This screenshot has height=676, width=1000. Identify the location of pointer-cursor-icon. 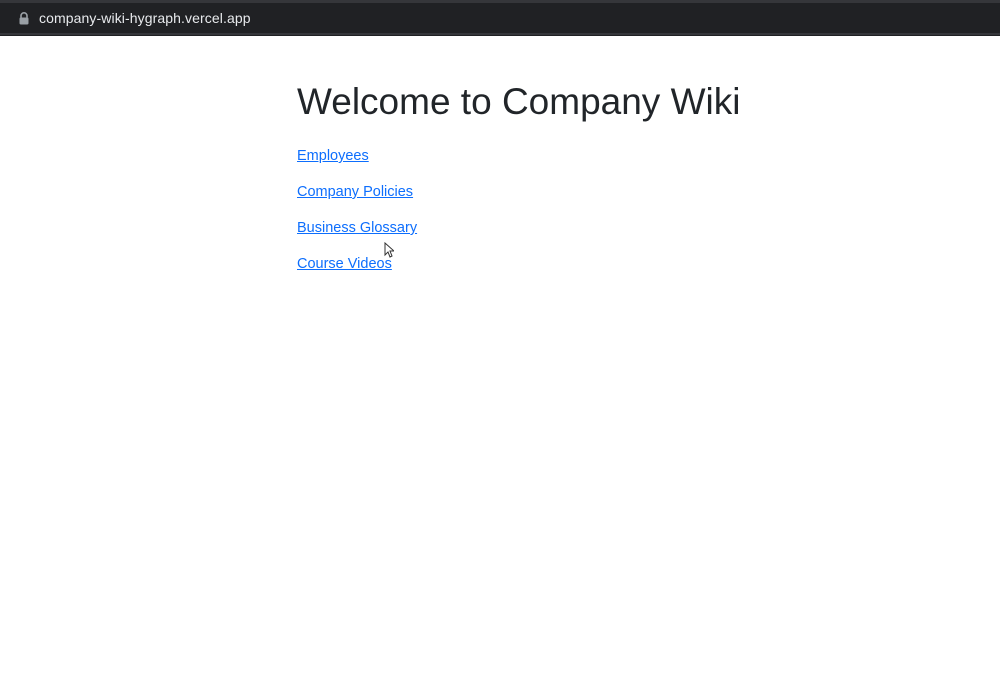
(389, 250).